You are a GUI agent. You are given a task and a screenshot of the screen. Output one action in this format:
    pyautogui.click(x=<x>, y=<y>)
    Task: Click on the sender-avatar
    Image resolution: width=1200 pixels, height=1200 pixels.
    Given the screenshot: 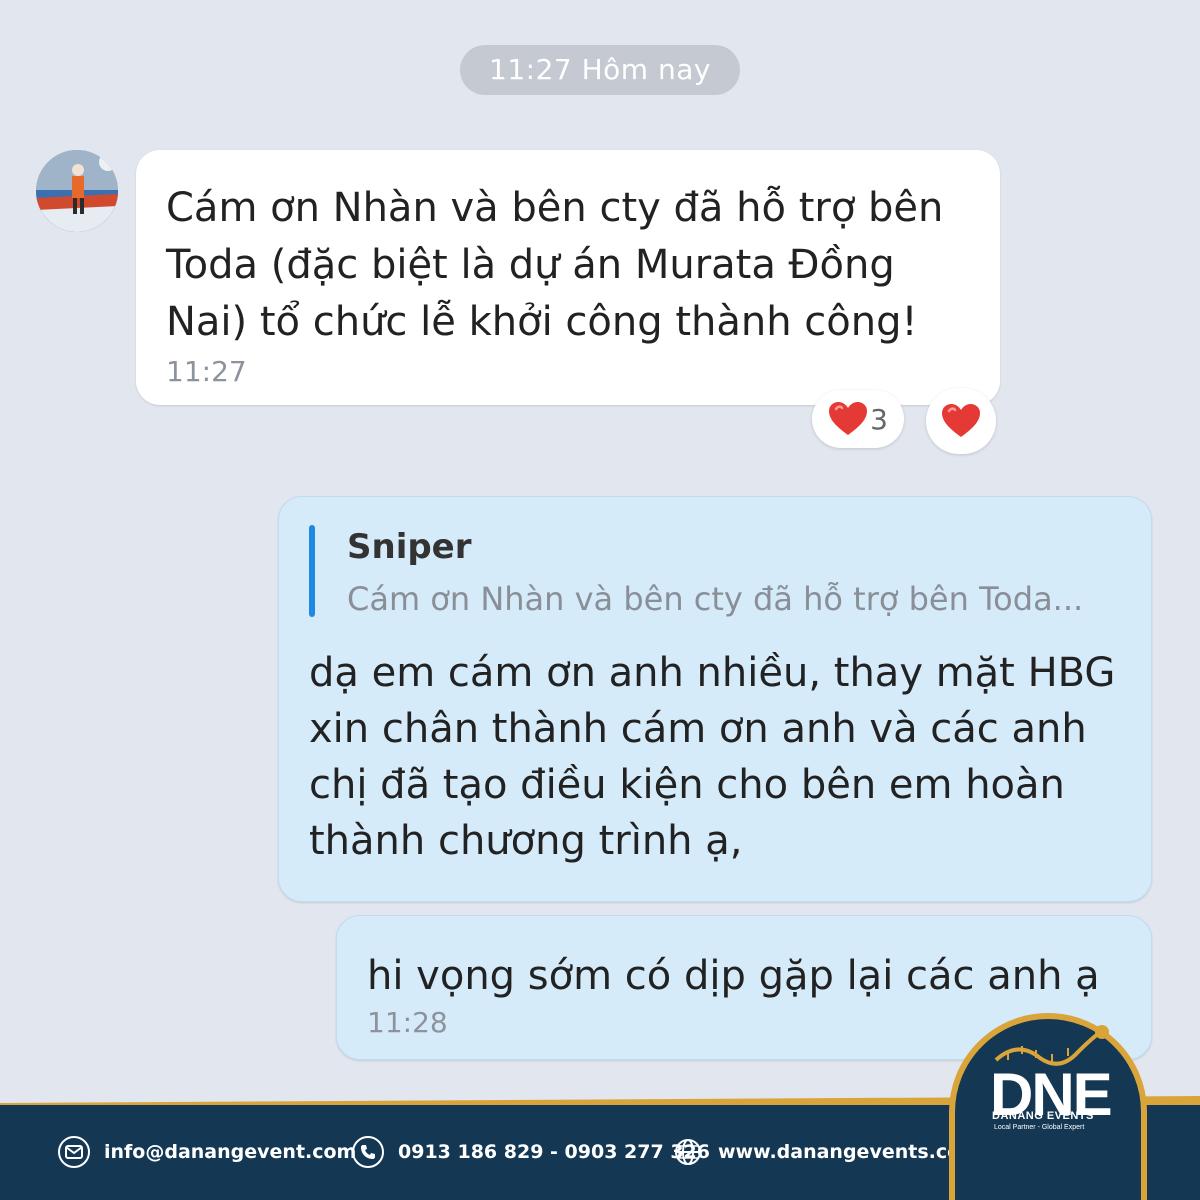 What is the action you would take?
    pyautogui.click(x=77, y=191)
    